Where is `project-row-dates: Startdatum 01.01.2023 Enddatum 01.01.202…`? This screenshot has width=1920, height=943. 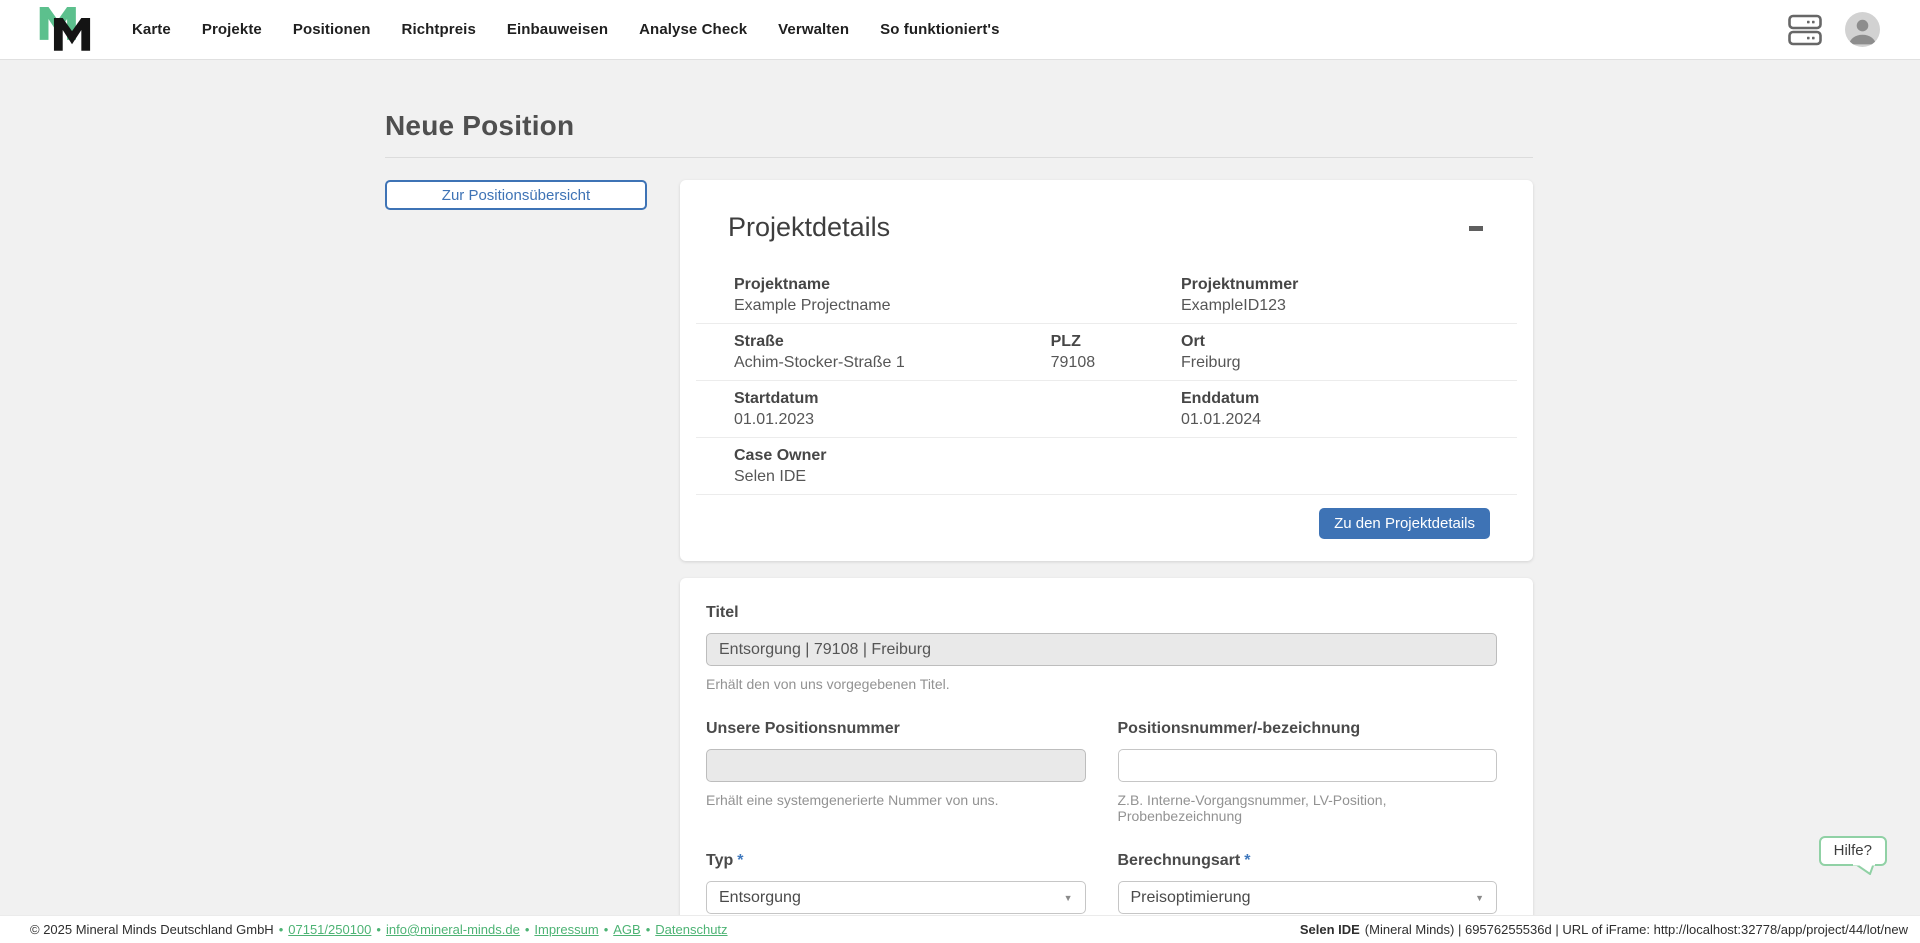 project-row-dates: Startdatum 01.01.2023 Enddatum 01.01.202… is located at coordinates (1106, 409).